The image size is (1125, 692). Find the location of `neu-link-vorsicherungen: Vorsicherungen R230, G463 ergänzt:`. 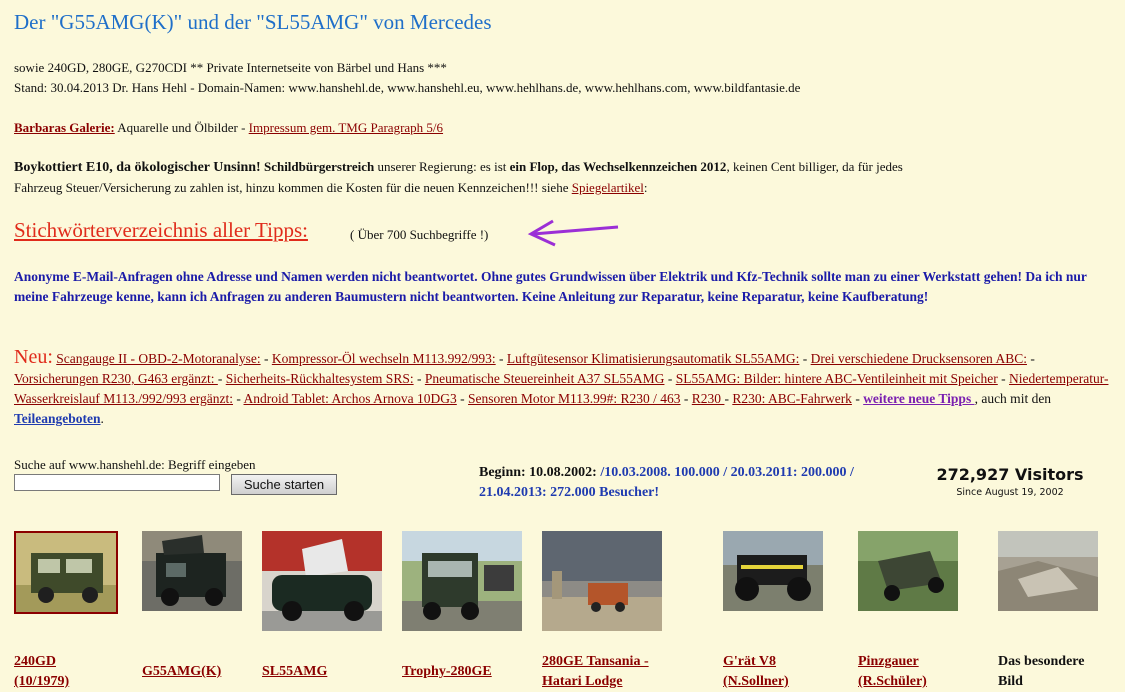

neu-link-vorsicherungen: Vorsicherungen R230, G463 ergänzt: is located at coordinates (116, 378).